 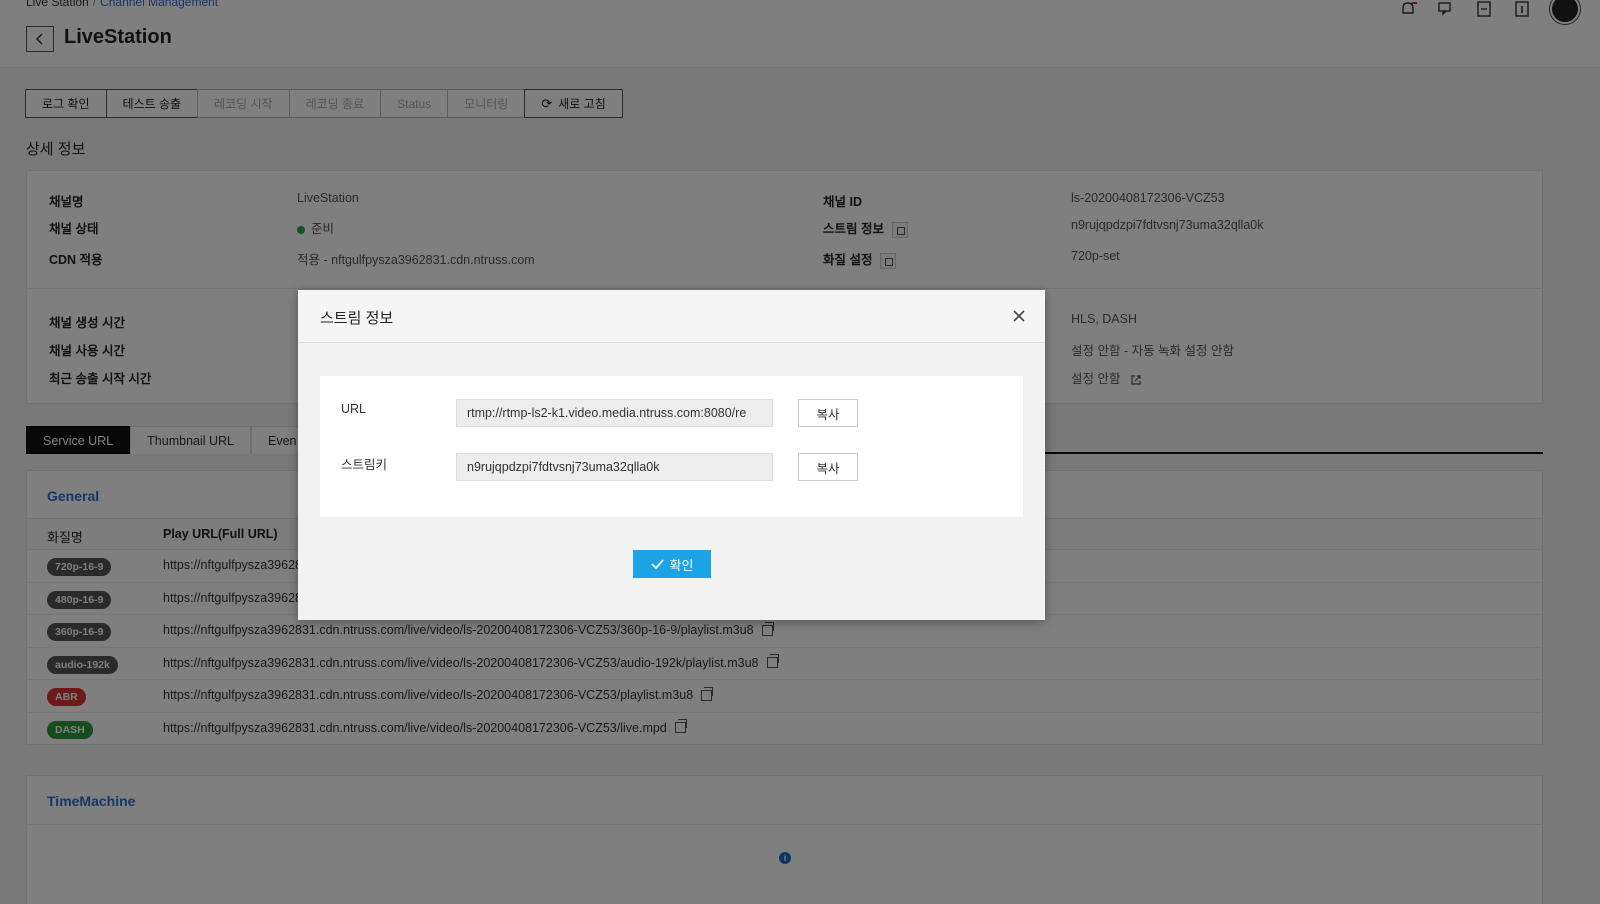 I want to click on check-icon, so click(x=657, y=564).